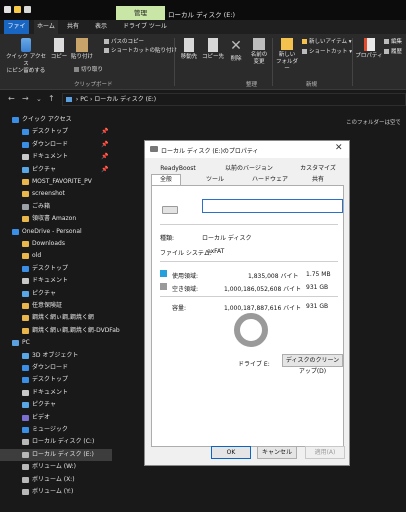 The image size is (406, 512). Describe the element at coordinates (287, 55) in the screenshot. I see `new-folder-button: 新しい フォルダー` at that location.